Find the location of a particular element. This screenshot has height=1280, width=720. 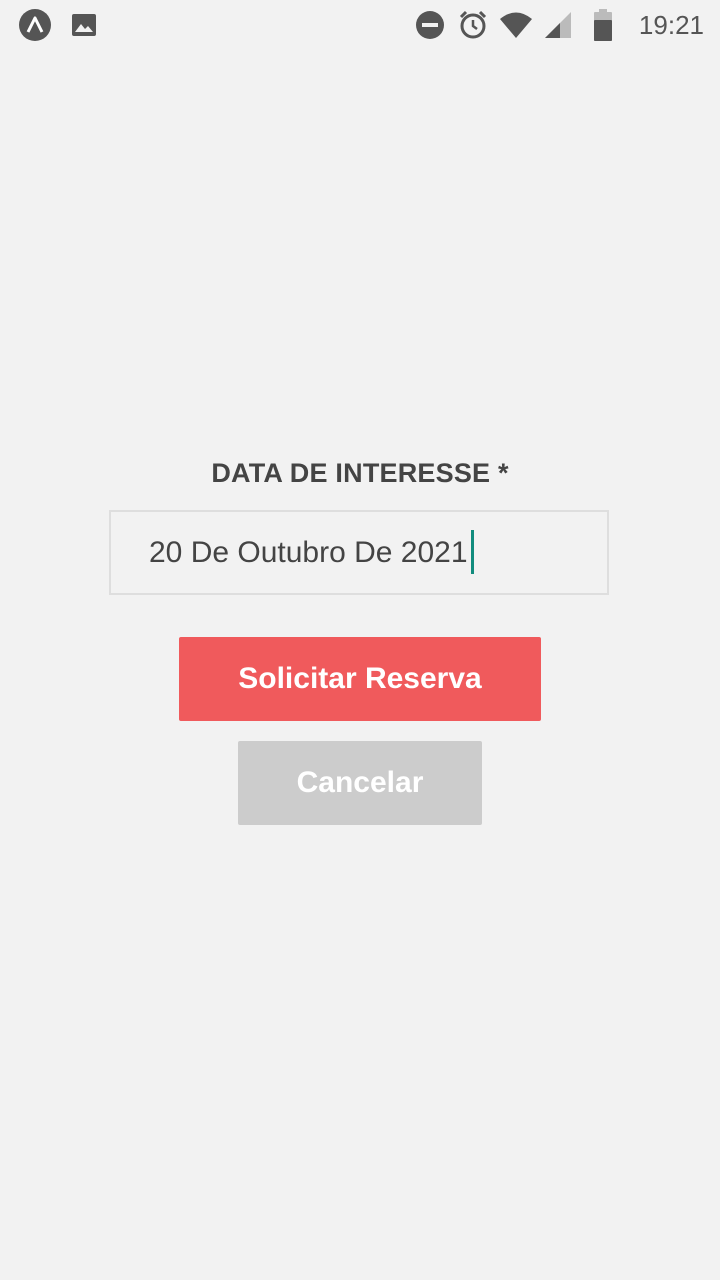

status-bar: 19:21 is located at coordinates (360, 25).